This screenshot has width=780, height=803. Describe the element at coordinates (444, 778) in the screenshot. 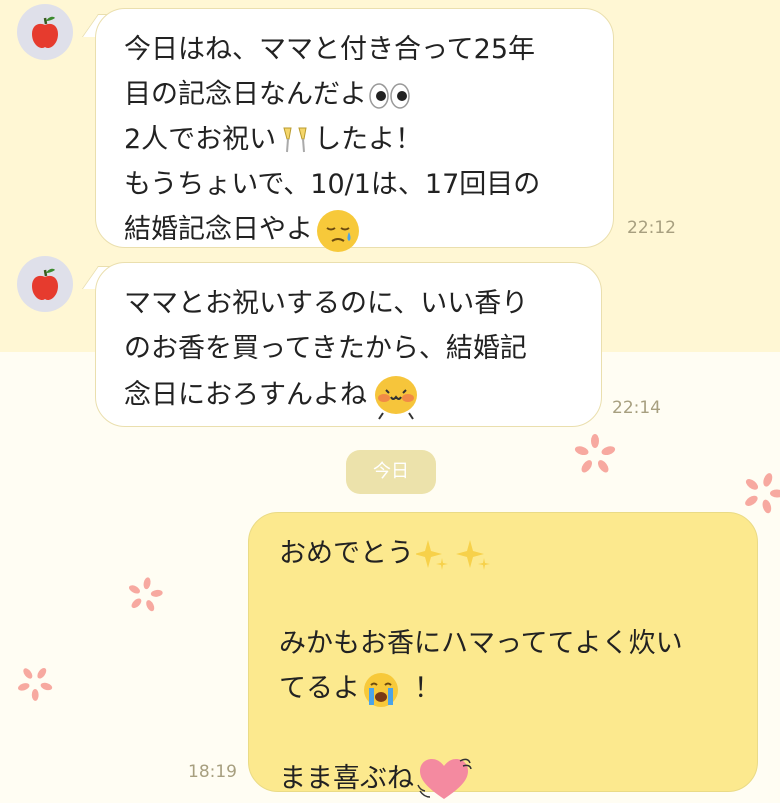

I see `pink-heart-emoji` at that location.